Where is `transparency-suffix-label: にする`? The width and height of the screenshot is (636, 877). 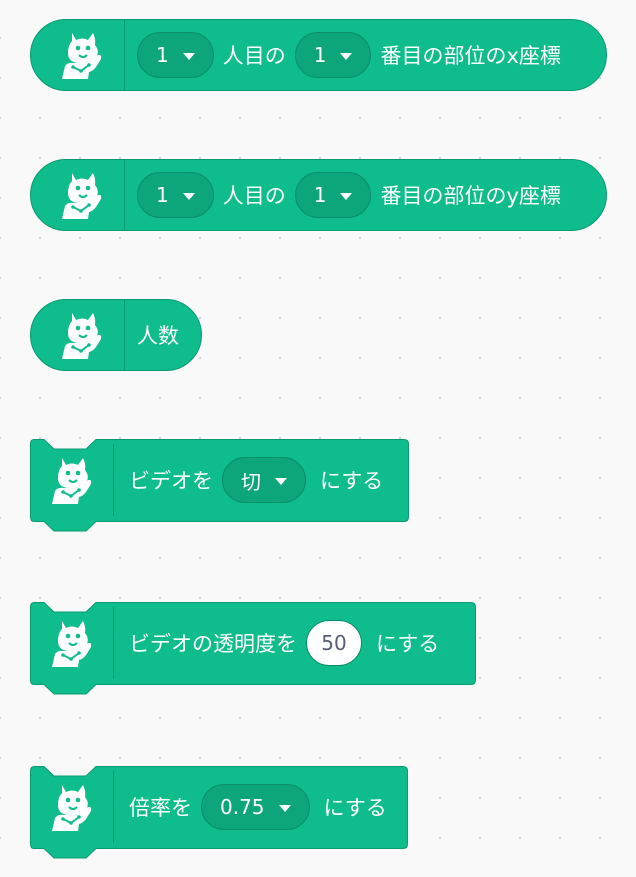 transparency-suffix-label: にする is located at coordinates (408, 644).